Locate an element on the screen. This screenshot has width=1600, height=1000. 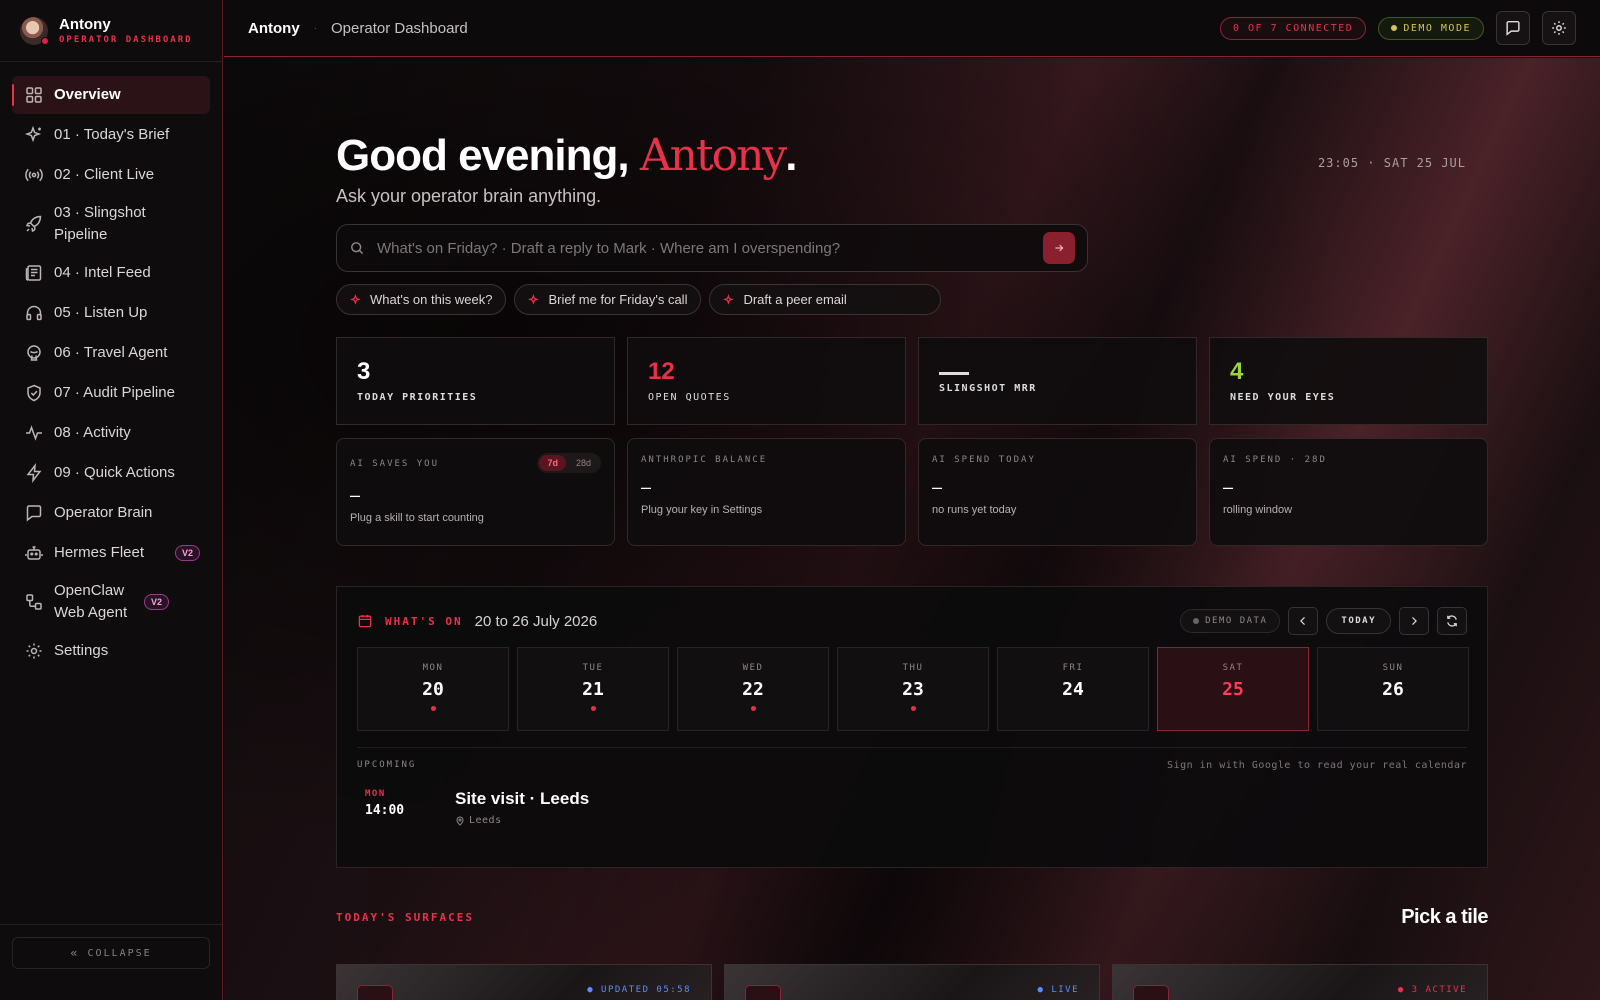
calendar-range: 20 to 26 July 2026 is located at coordinates (536, 621).